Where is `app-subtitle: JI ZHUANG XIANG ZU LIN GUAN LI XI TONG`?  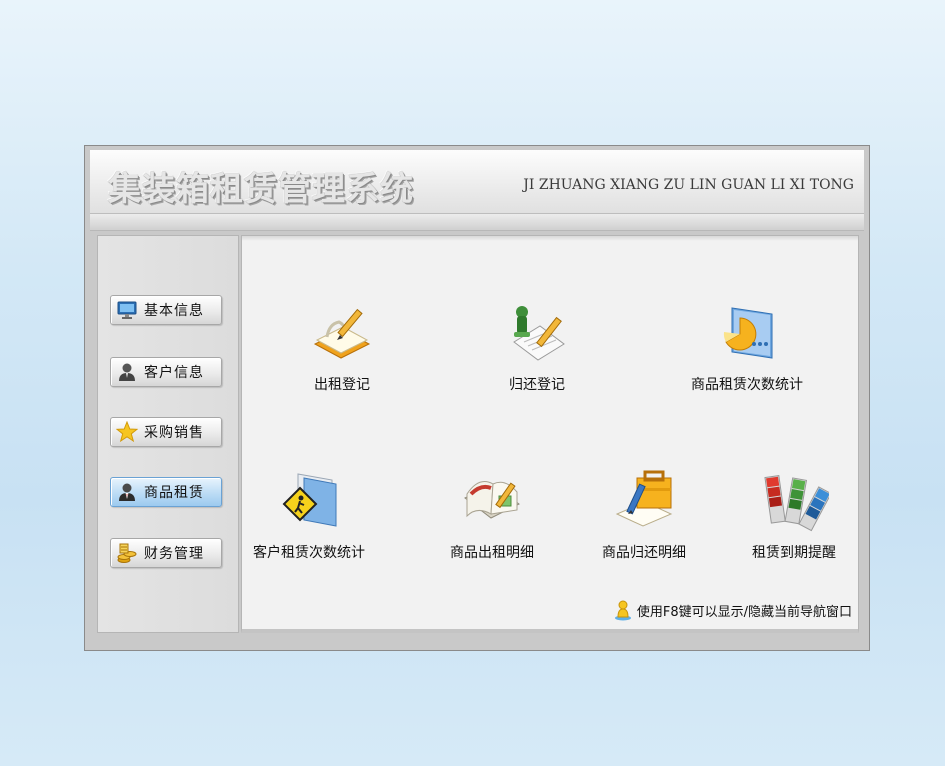 app-subtitle: JI ZHUANG XIANG ZU LIN GUAN LI XI TONG is located at coordinates (688, 185).